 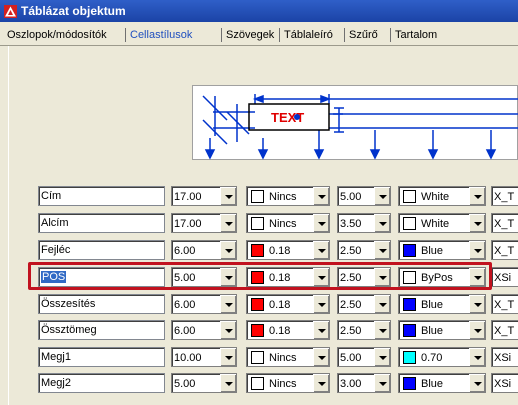 I want to click on size-combo: 3.50, so click(x=364, y=223).